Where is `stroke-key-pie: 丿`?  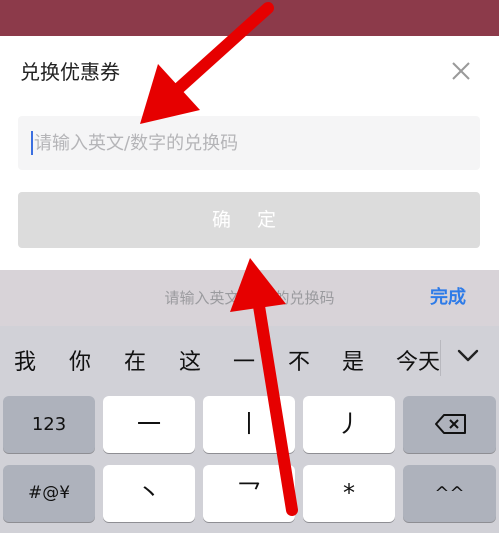 stroke-key-pie: 丿 is located at coordinates (349, 424).